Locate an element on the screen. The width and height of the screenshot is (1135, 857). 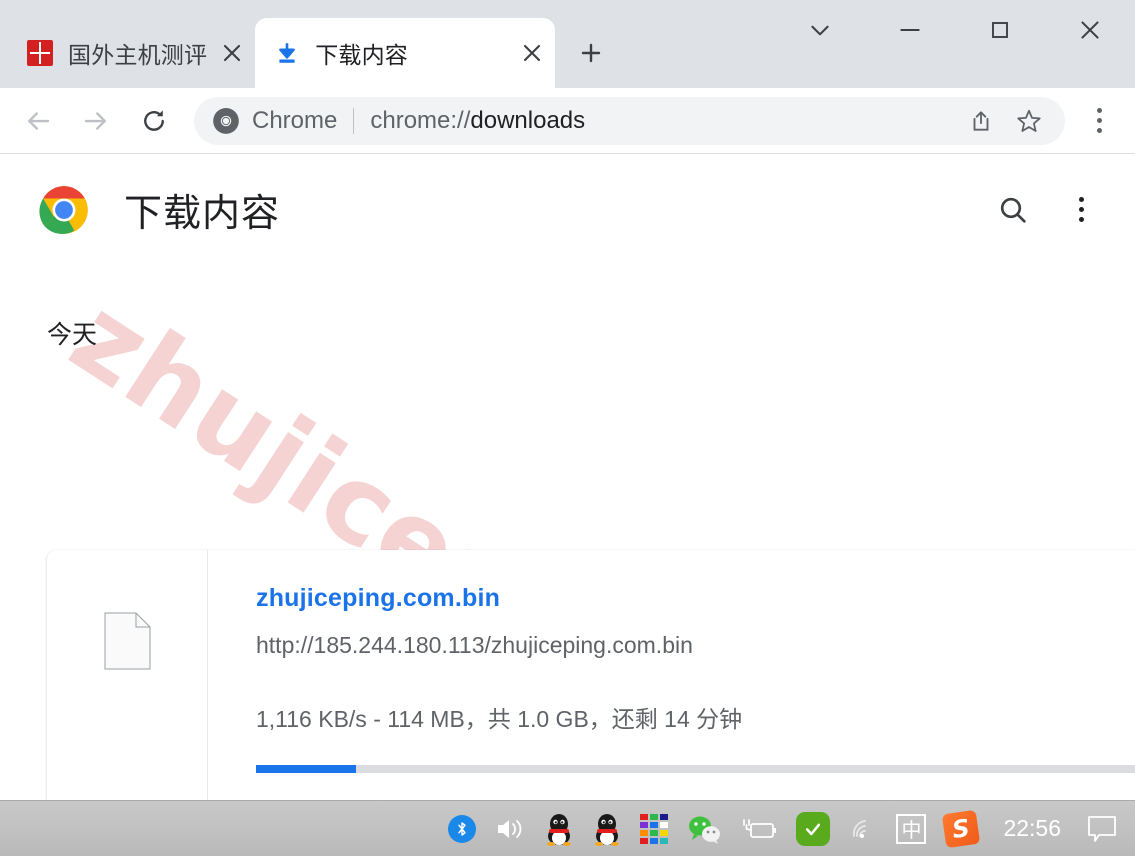
browser-toolbar: Chrome chrome://downloads is located at coordinates (567, 120).